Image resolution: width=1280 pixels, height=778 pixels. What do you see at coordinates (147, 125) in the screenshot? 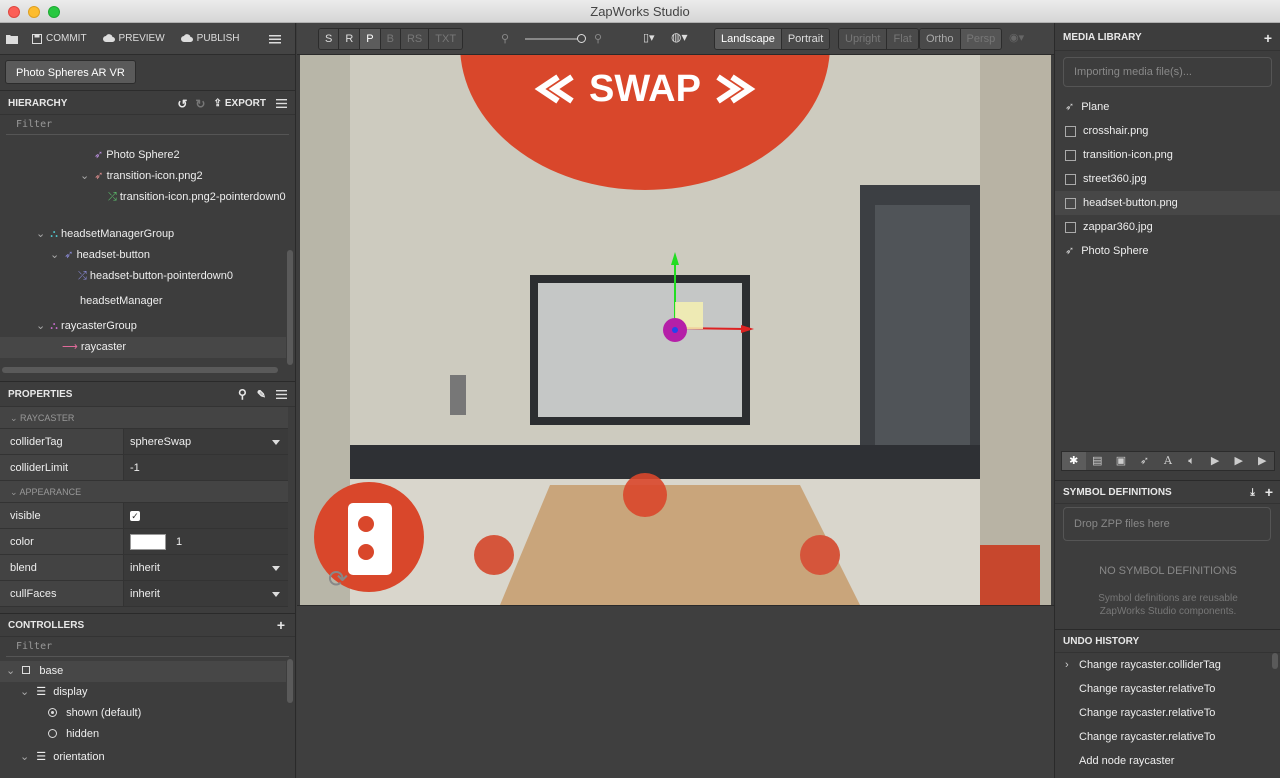
I see `hierarchy-filter-input: Filter` at bounding box center [147, 125].